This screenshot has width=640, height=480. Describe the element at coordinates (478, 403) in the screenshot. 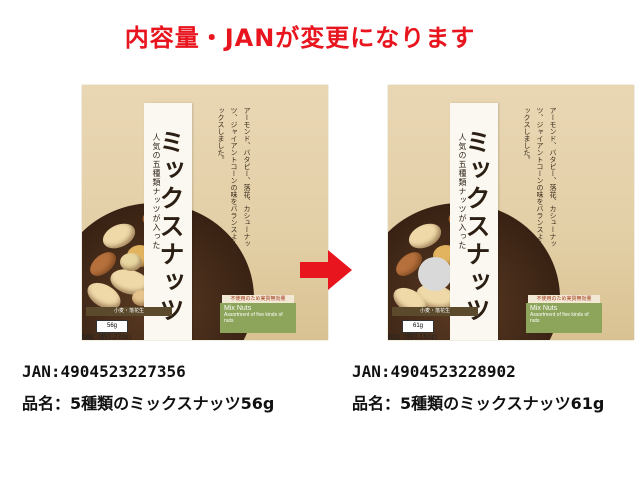

I see `product-name-new: 品名：5種類のミックスナッツ61g` at that location.